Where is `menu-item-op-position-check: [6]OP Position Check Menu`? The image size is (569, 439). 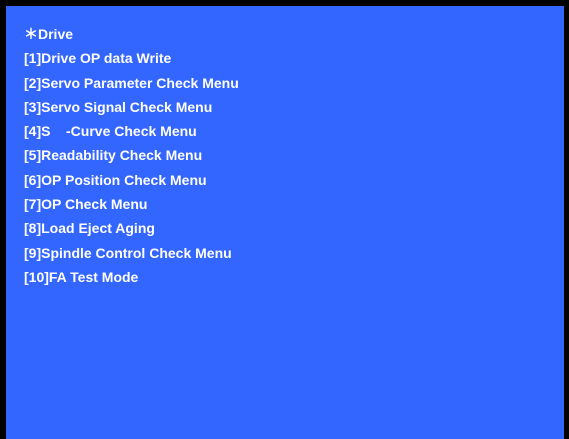
menu-item-op-position-check: [6]OP Position Check Menu is located at coordinates (131, 180).